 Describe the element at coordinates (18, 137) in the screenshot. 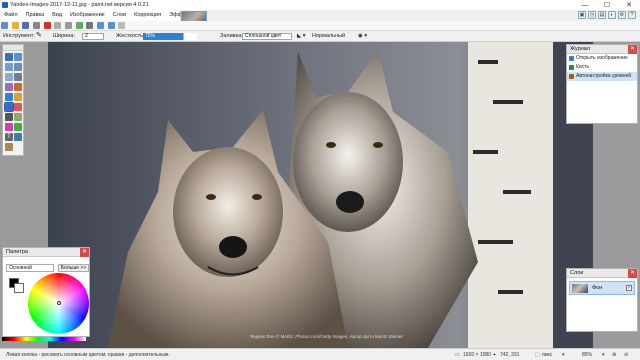

I see `line-icon` at that location.